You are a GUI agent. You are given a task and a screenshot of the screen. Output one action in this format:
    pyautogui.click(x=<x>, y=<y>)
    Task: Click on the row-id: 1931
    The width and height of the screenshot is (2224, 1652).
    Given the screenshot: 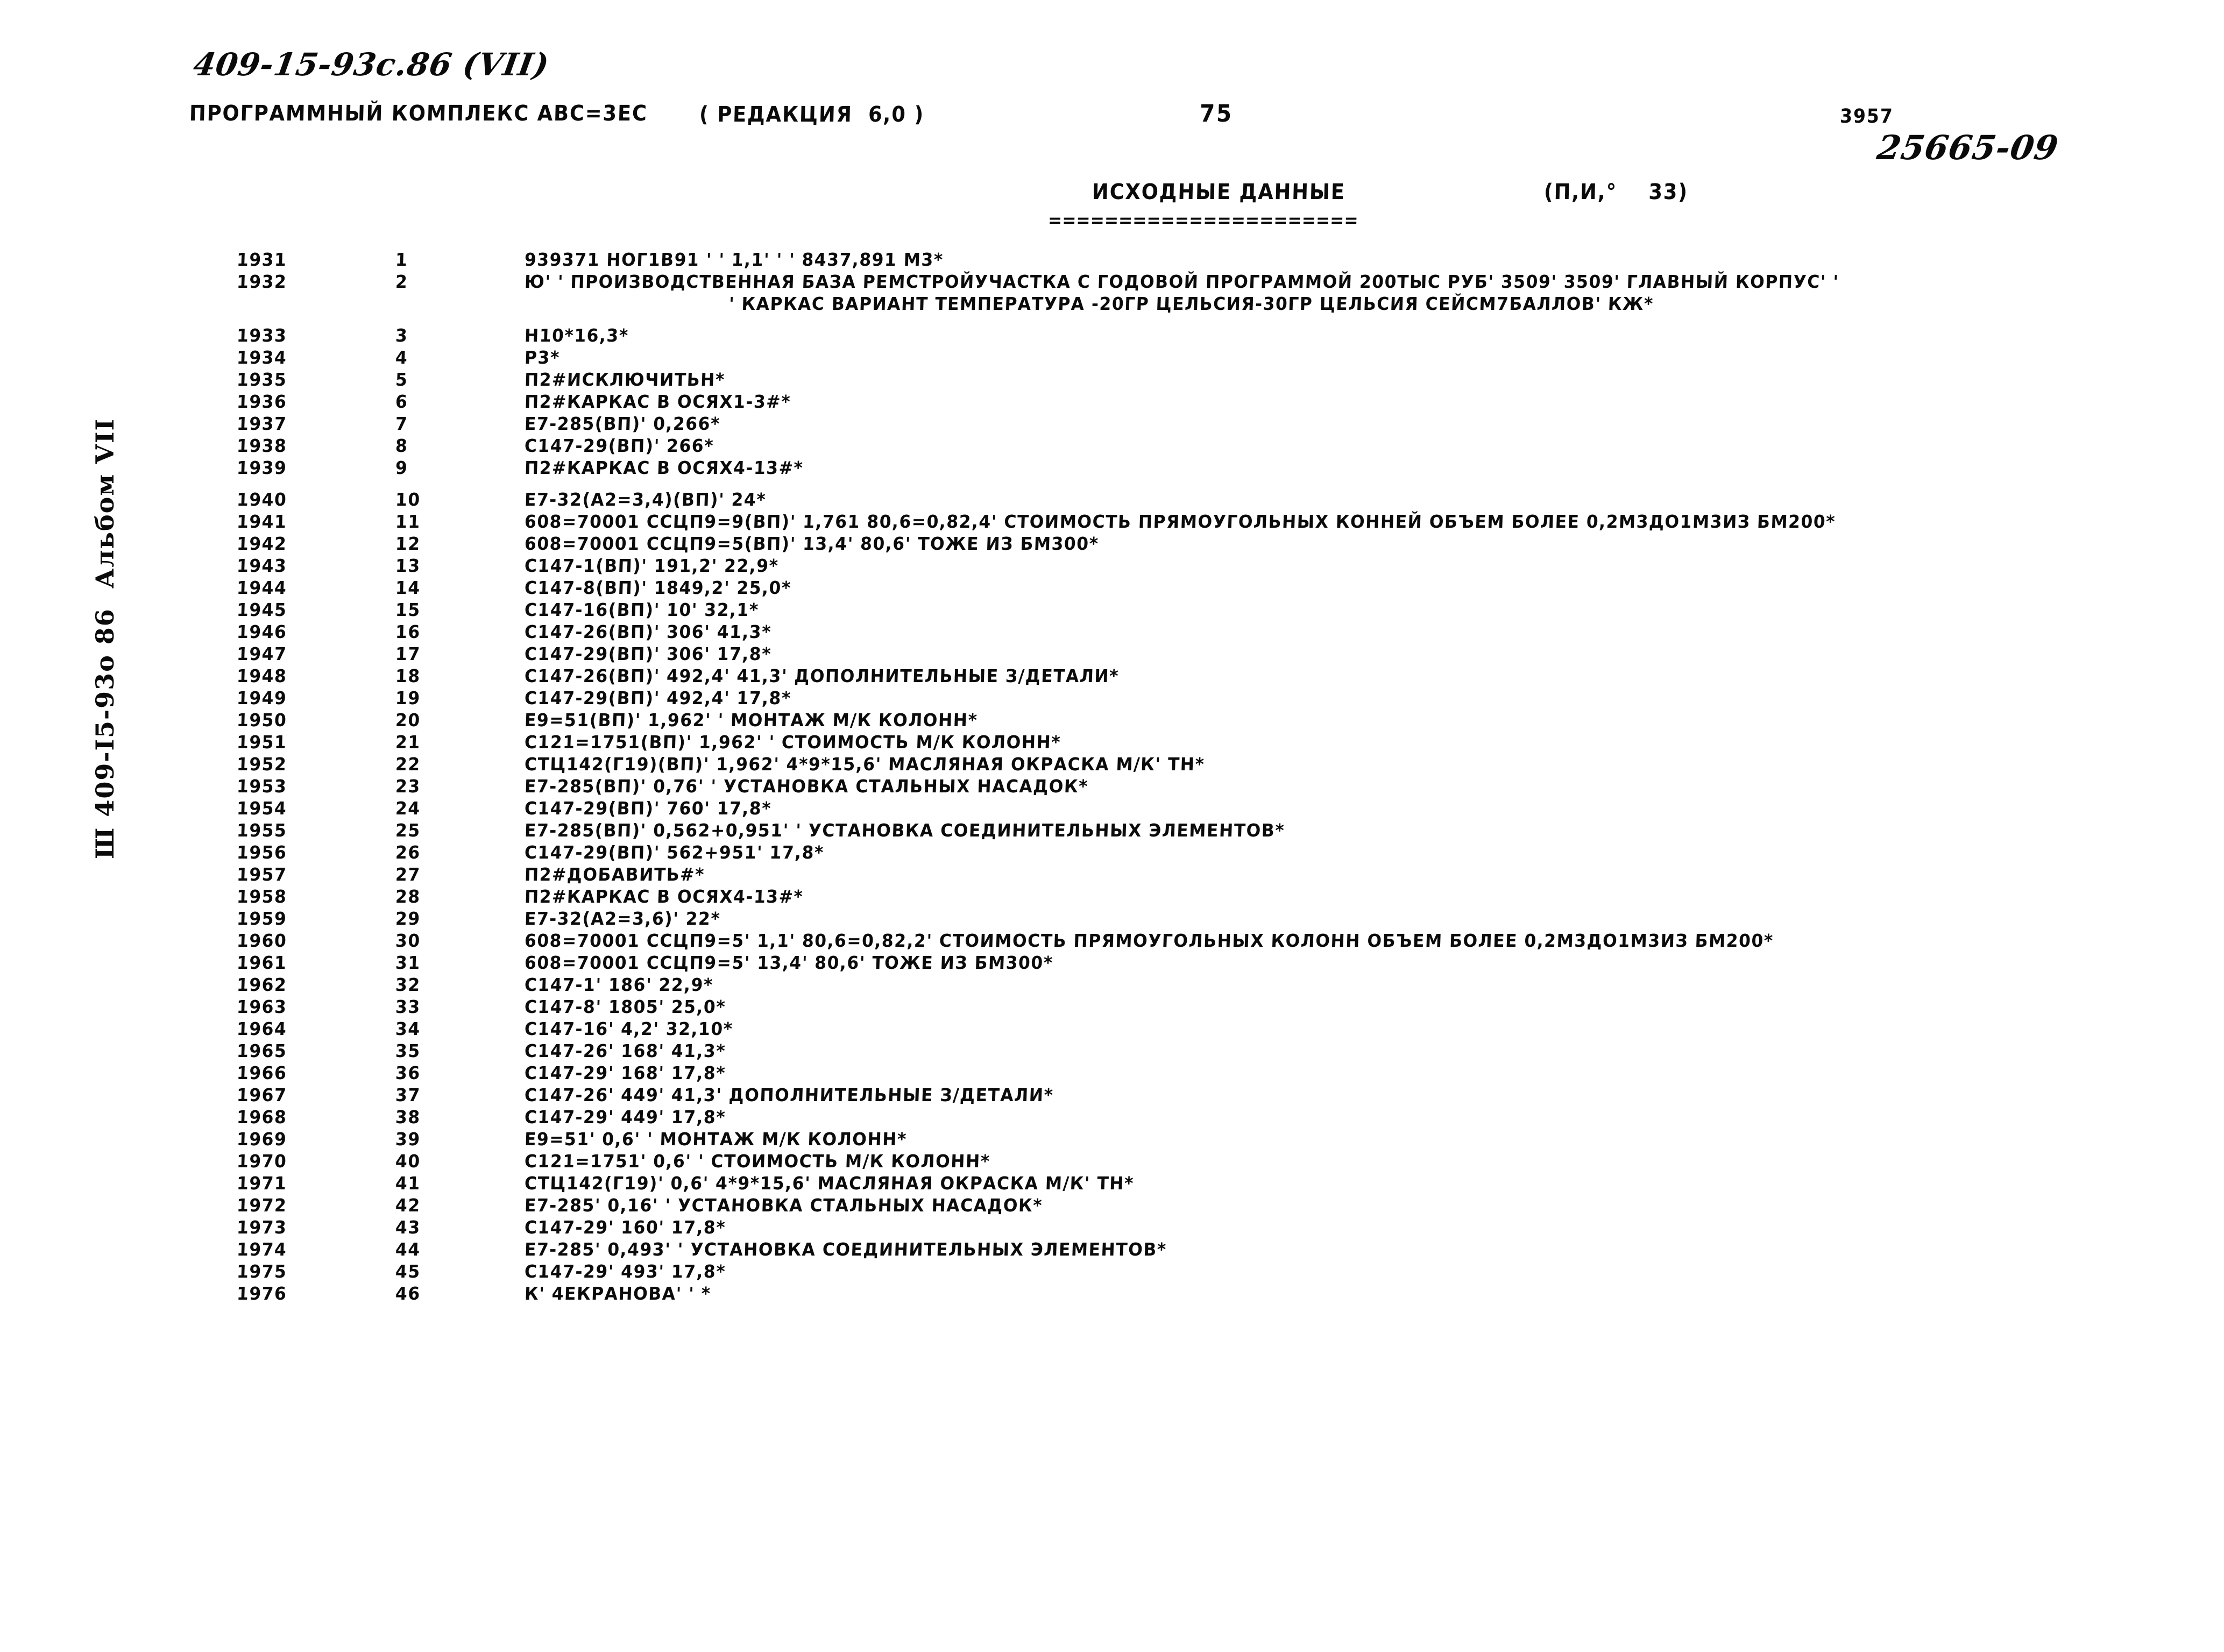 What is the action you would take?
    pyautogui.click(x=261, y=259)
    